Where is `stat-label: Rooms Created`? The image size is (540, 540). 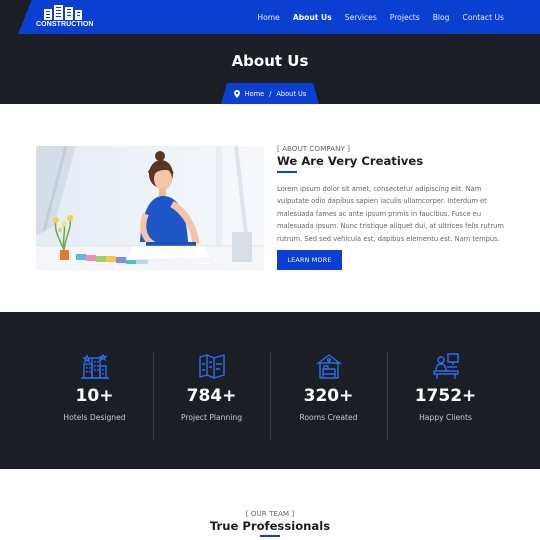
stat-label: Rooms Created is located at coordinates (328, 417).